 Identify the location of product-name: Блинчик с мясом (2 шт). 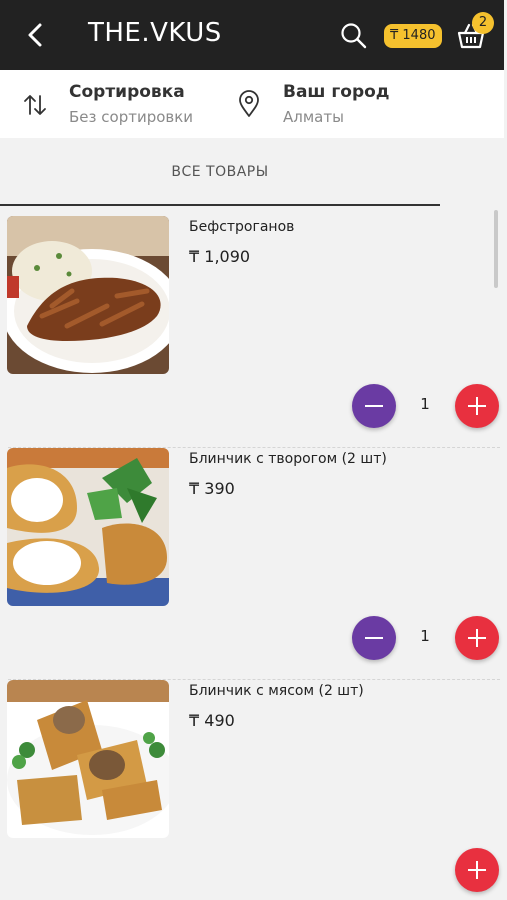
(276, 691).